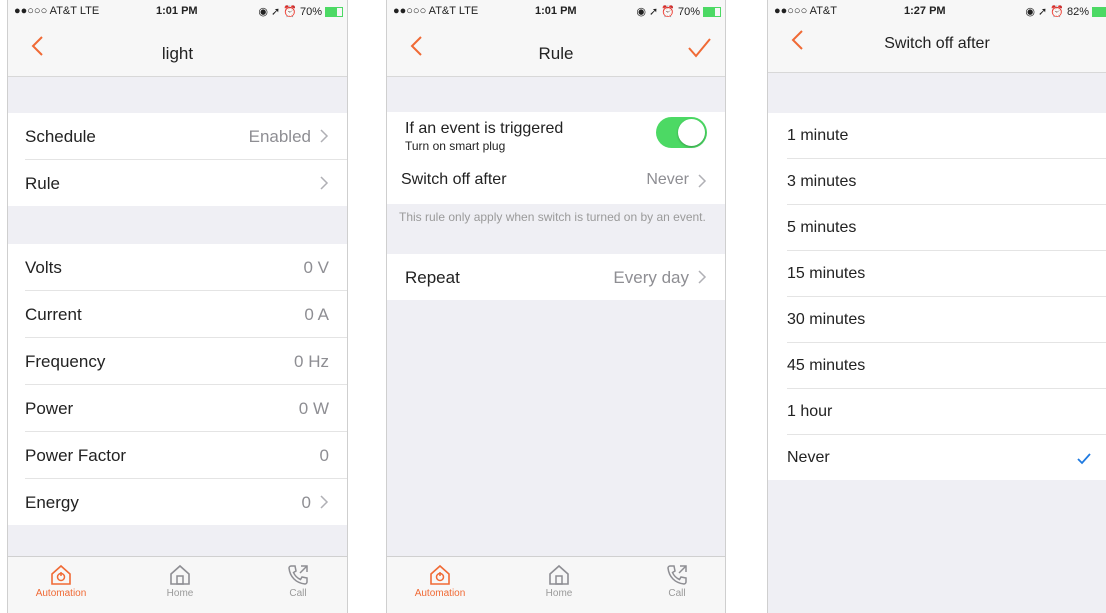 The height and width of the screenshot is (613, 1106). What do you see at coordinates (454, 179) in the screenshot?
I see `row-label: Switch off after` at bounding box center [454, 179].